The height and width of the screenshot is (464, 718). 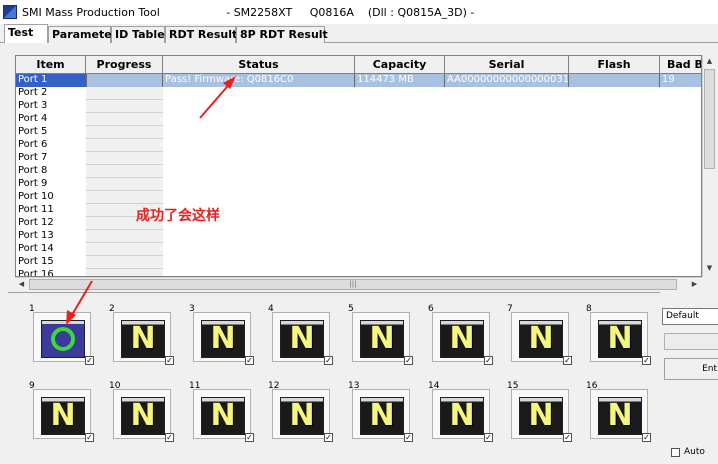 What do you see at coordinates (124, 65) in the screenshot?
I see `column-header-progress: Progress` at bounding box center [124, 65].